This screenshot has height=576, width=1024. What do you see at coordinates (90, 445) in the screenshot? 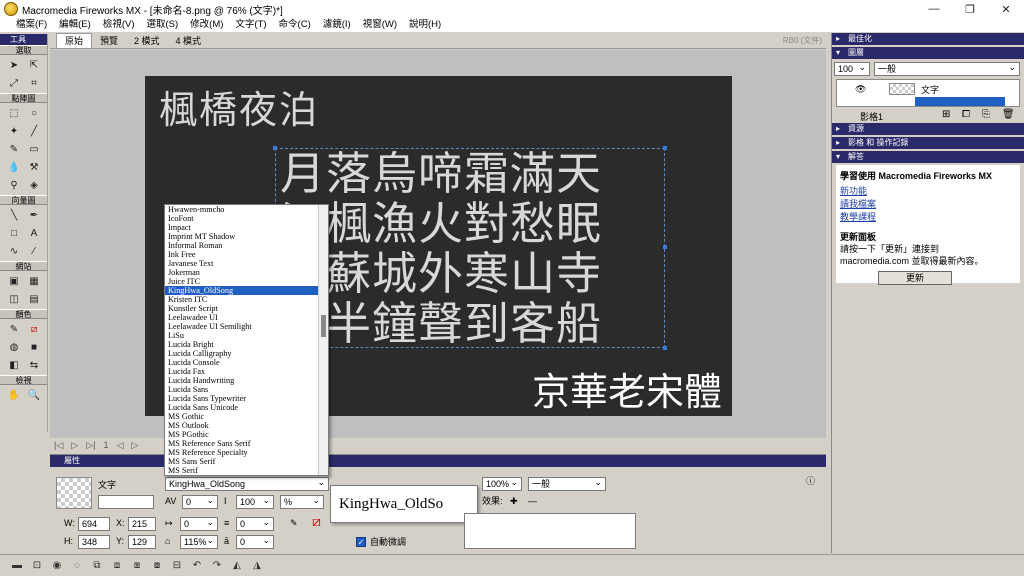
I see `last-frame-icon: ▷|` at bounding box center [90, 445].